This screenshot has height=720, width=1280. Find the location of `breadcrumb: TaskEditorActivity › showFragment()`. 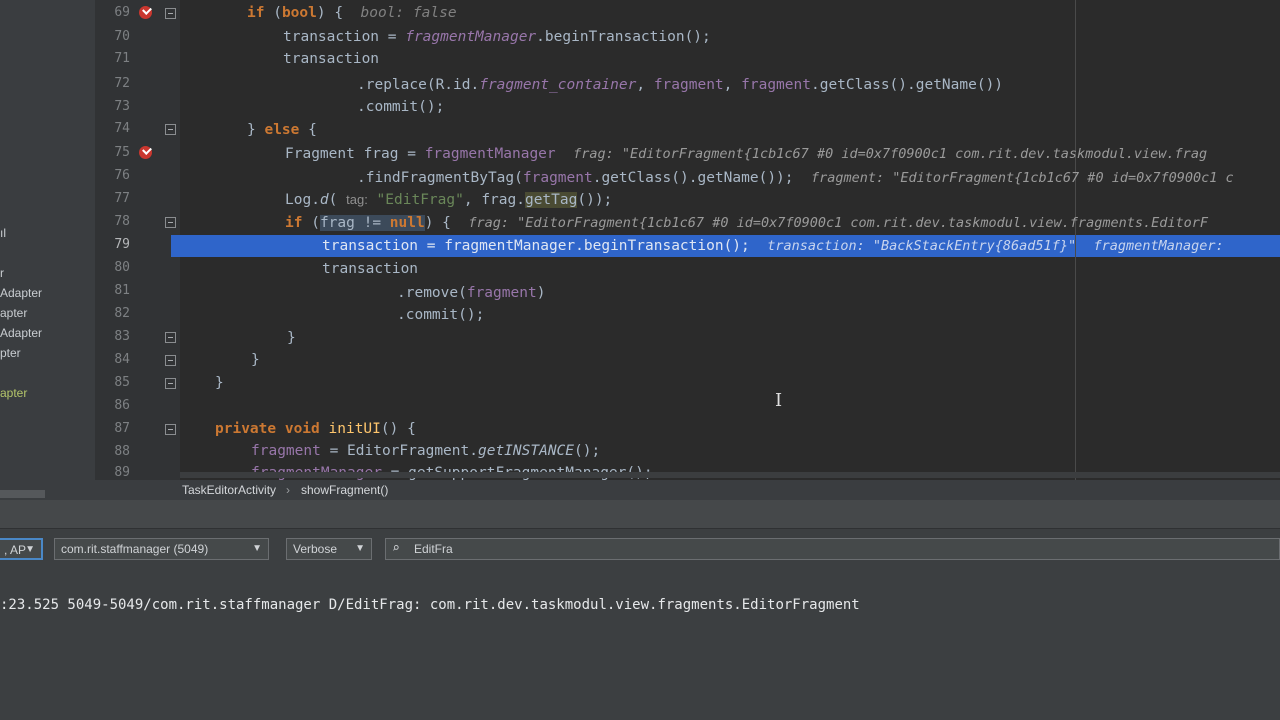

breadcrumb: TaskEditorActivity › showFragment() is located at coordinates (687, 490).